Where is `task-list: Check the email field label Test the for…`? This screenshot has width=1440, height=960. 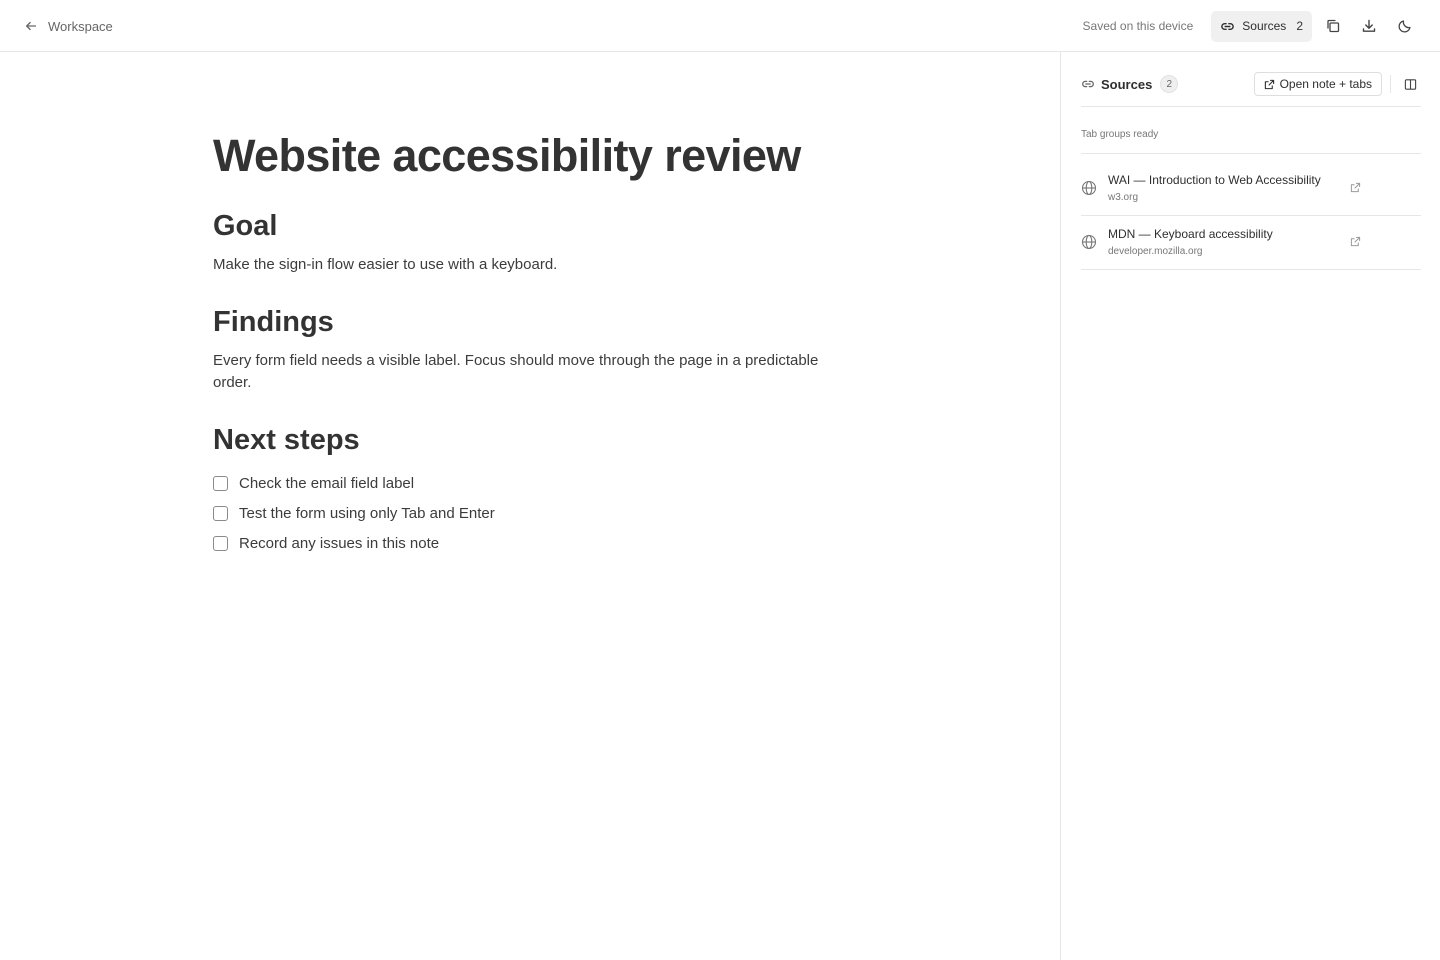 task-list: Check the email field label Test the for… is located at coordinates (533, 513).